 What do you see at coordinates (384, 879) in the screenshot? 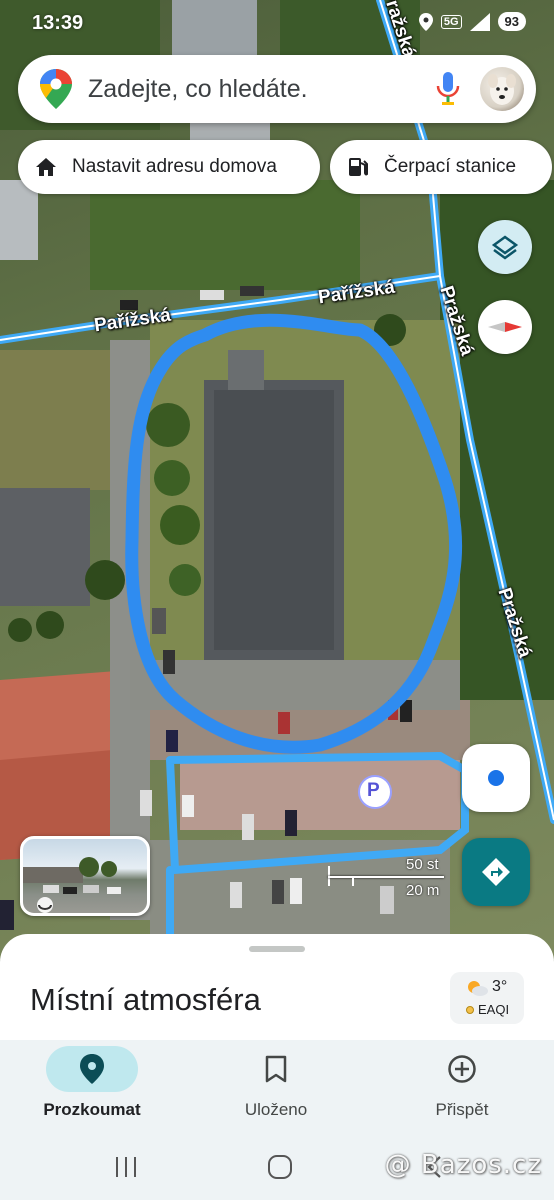
I see `scale-bar: 50 st 20 m` at bounding box center [384, 879].